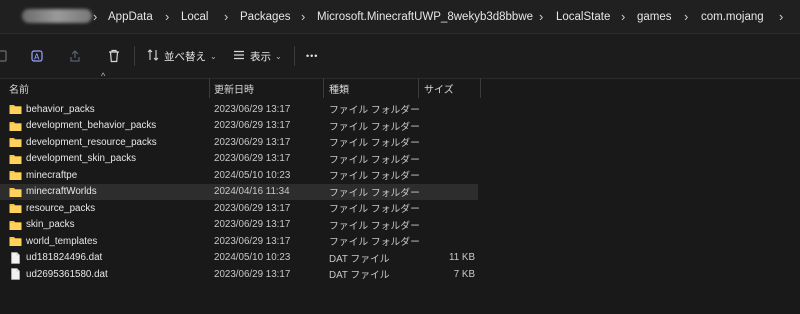 The image size is (800, 314). Describe the element at coordinates (654, 16) in the screenshot. I see `breadcrumb-games: games` at that location.